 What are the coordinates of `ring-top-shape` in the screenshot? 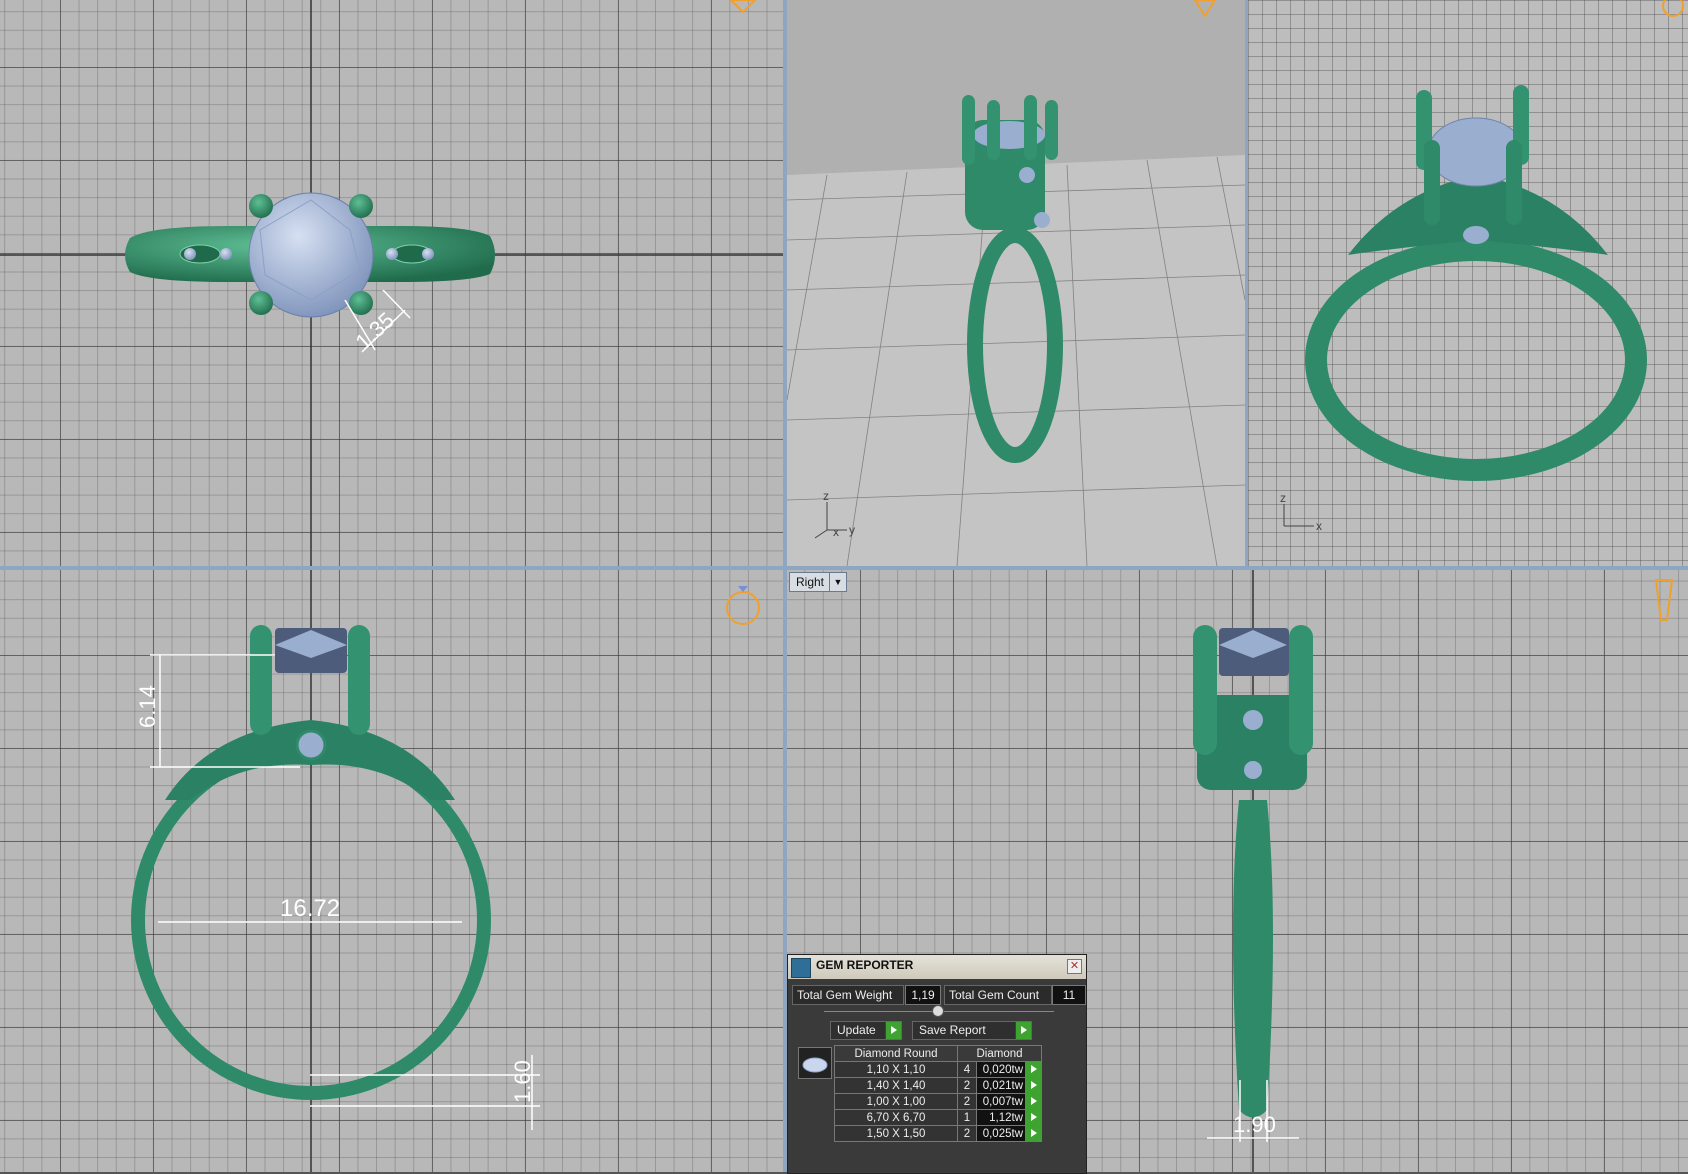 It's located at (310, 255).